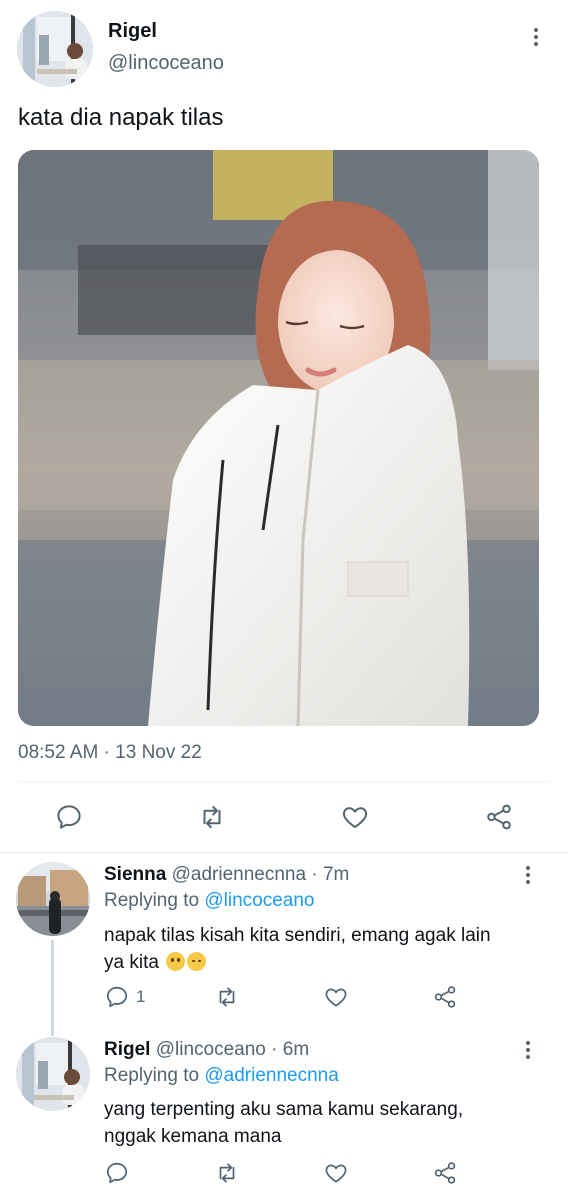  What do you see at coordinates (259, 900) in the screenshot?
I see `replying-to-mention: @lincoceano` at bounding box center [259, 900].